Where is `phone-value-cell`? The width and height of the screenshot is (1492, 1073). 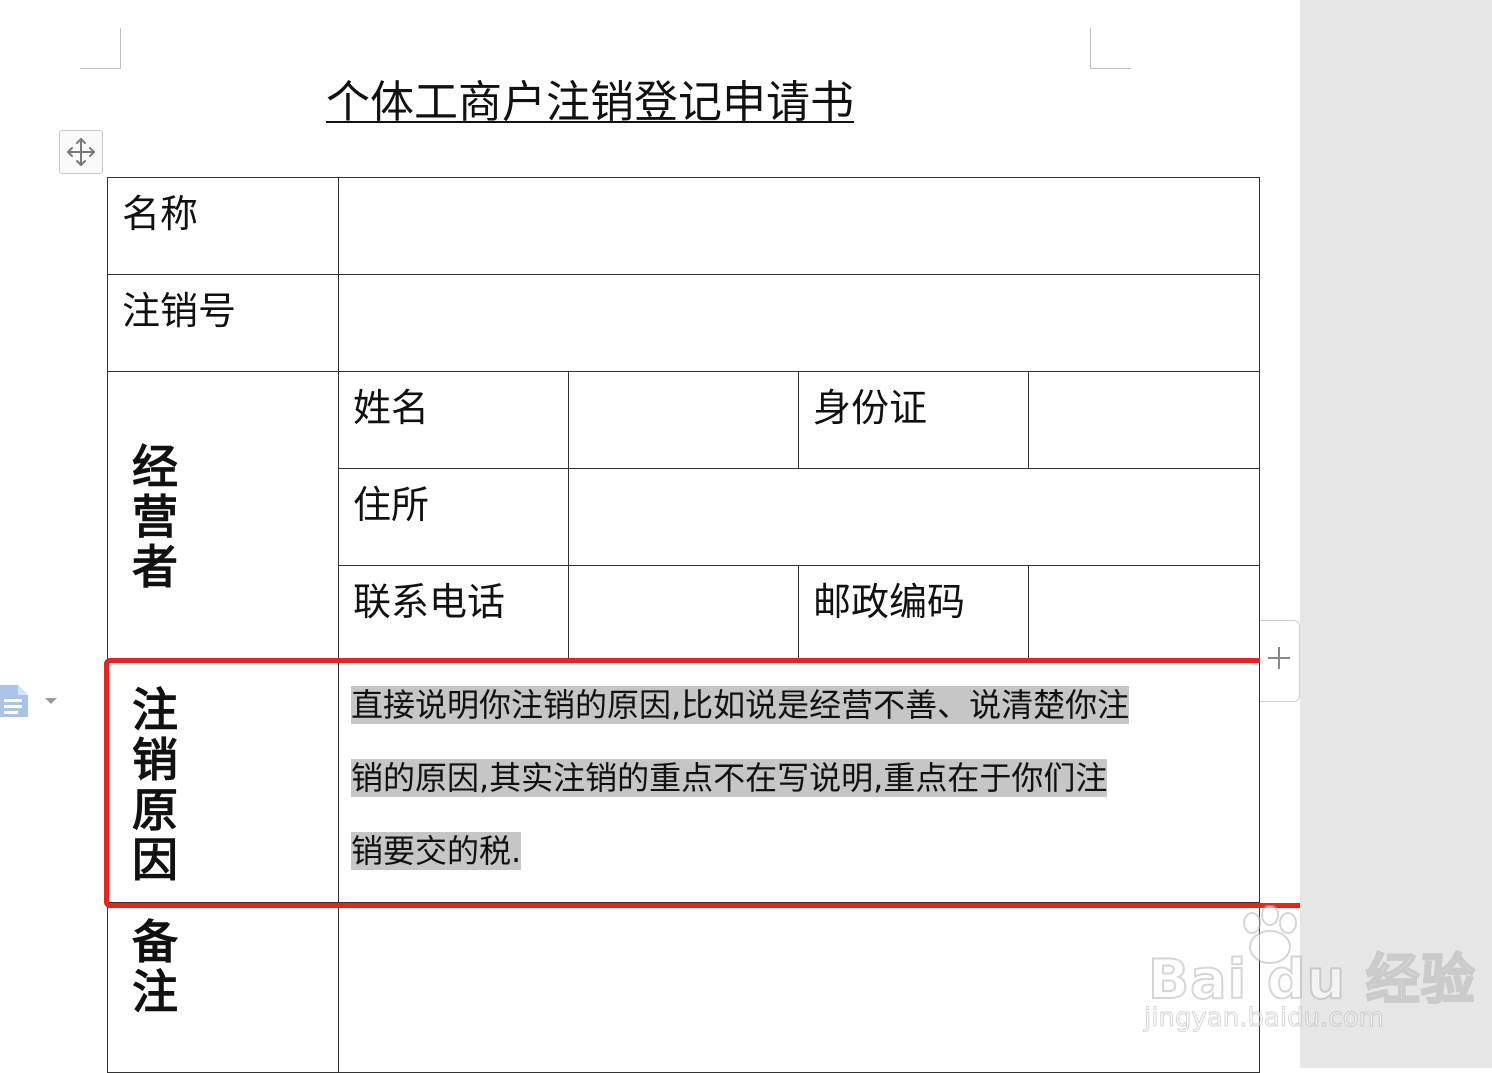
phone-value-cell is located at coordinates (683, 614).